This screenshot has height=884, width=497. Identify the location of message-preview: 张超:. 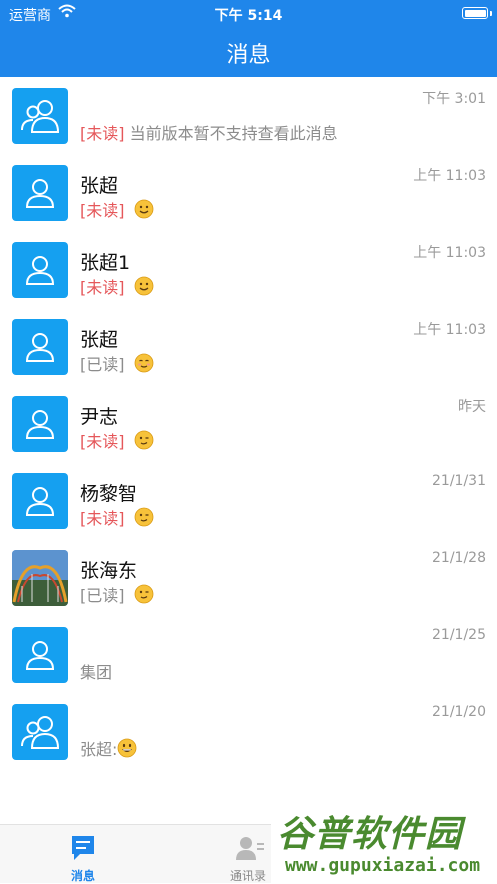
(108, 749).